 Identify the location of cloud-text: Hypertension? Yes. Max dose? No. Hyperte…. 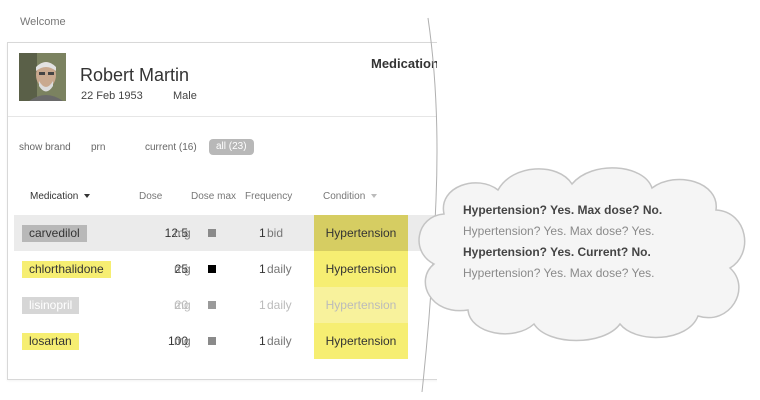
(562, 242).